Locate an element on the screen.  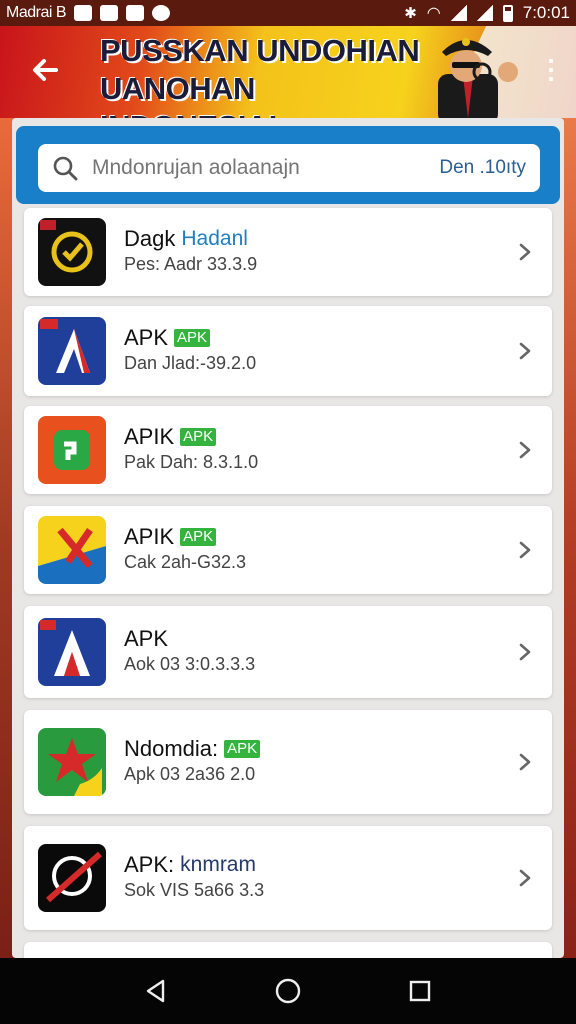
triangle-back-icon is located at coordinates (155, 991).